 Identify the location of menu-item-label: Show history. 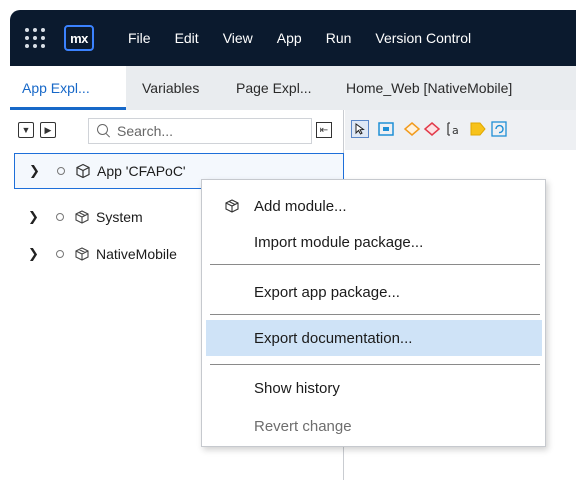
(297, 388).